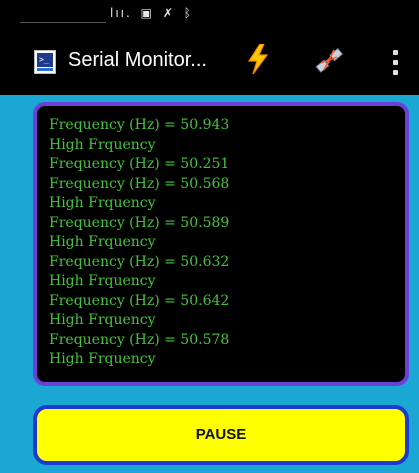 This screenshot has width=419, height=473. What do you see at coordinates (139, 183) in the screenshot?
I see `monitor-line: Frequency (Hz) = 50.568` at bounding box center [139, 183].